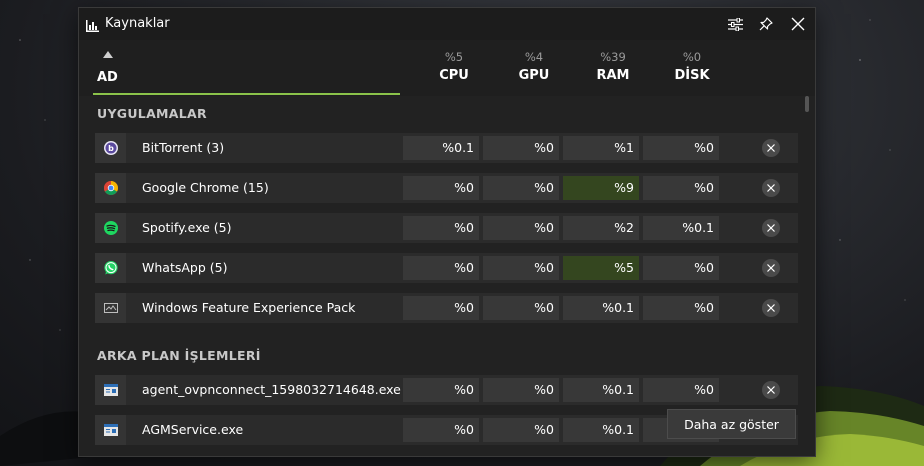  Describe the element at coordinates (193, 429) in the screenshot. I see `process-name: AGMService.exe` at that location.